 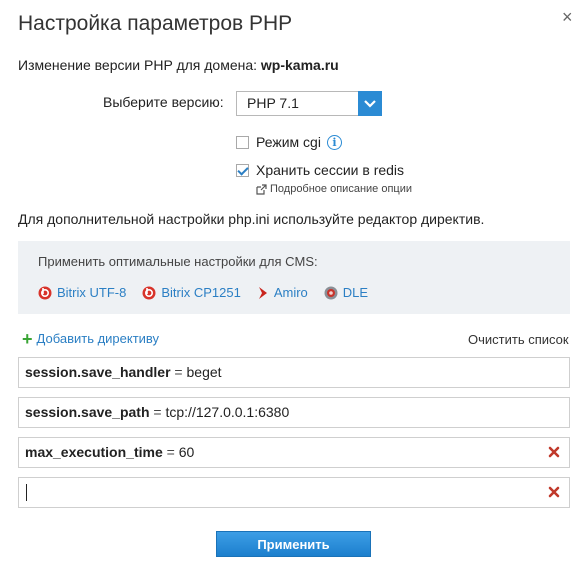 What do you see at coordinates (370, 103) in the screenshot?
I see `chevron-down-icon` at bounding box center [370, 103].